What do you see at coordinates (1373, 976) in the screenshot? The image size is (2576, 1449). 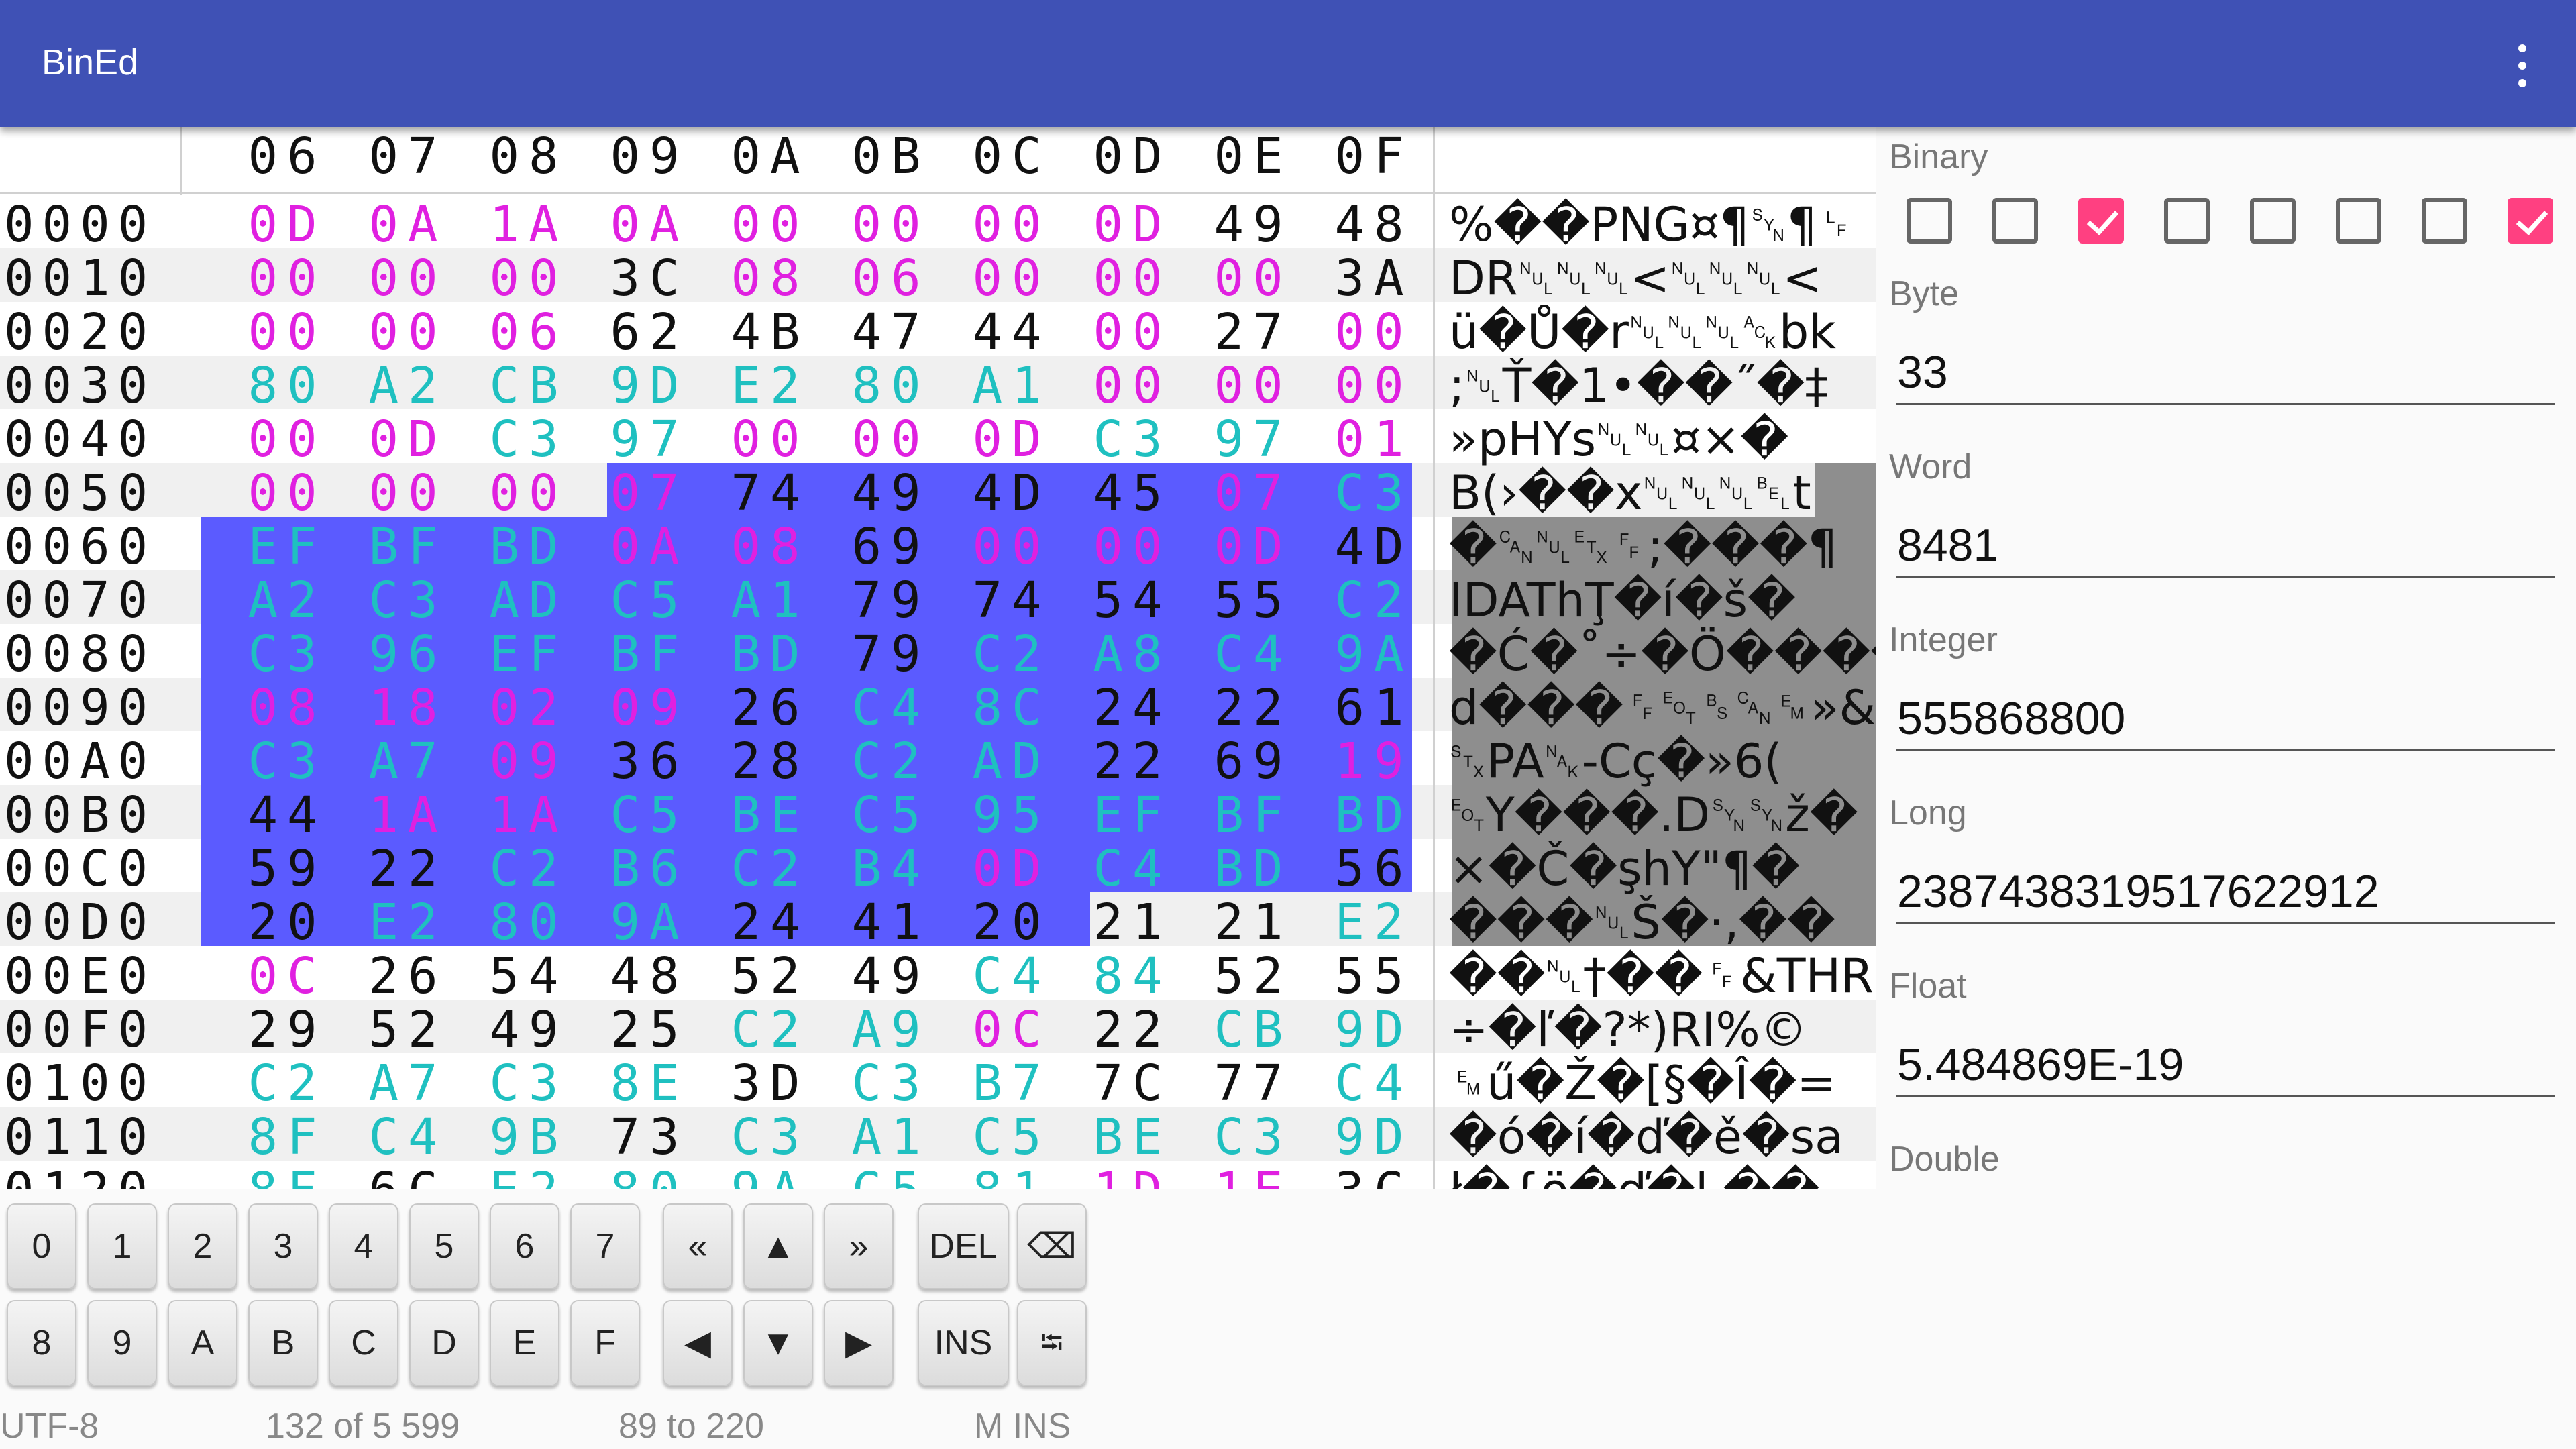 I see `hex-byte-cell: 55` at bounding box center [1373, 976].